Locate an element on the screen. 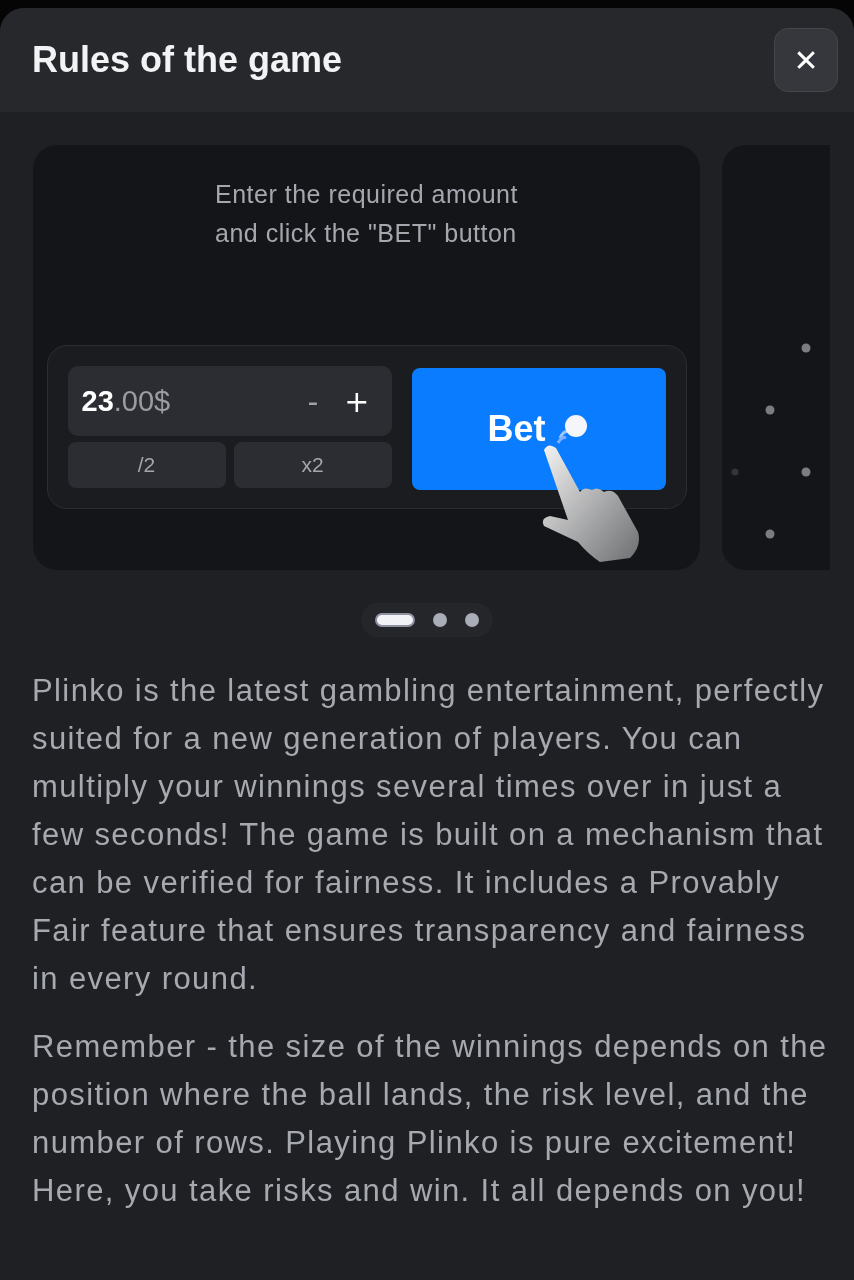  slide-caption: Enter the required amount and click the "BET" button is located at coordinates (366, 214).